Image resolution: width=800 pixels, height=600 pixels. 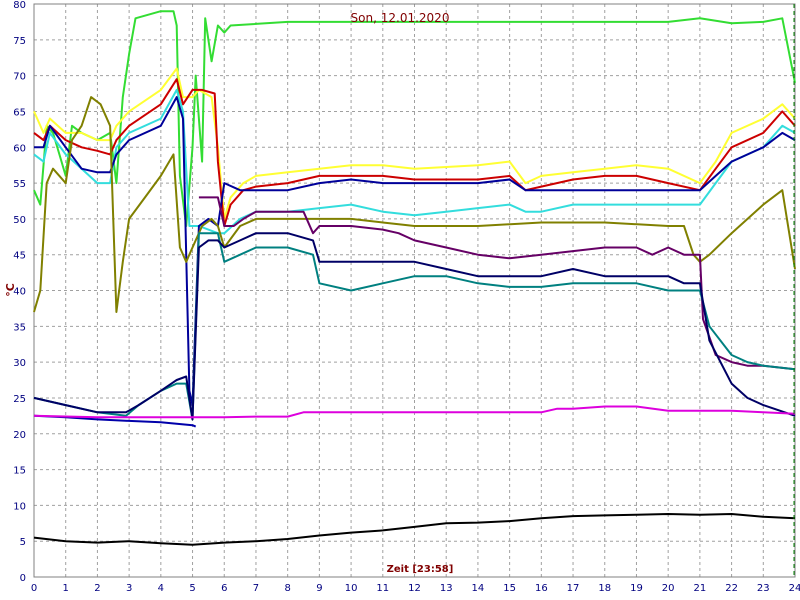 I want to click on x-tick-label: 19, so click(x=636, y=588).